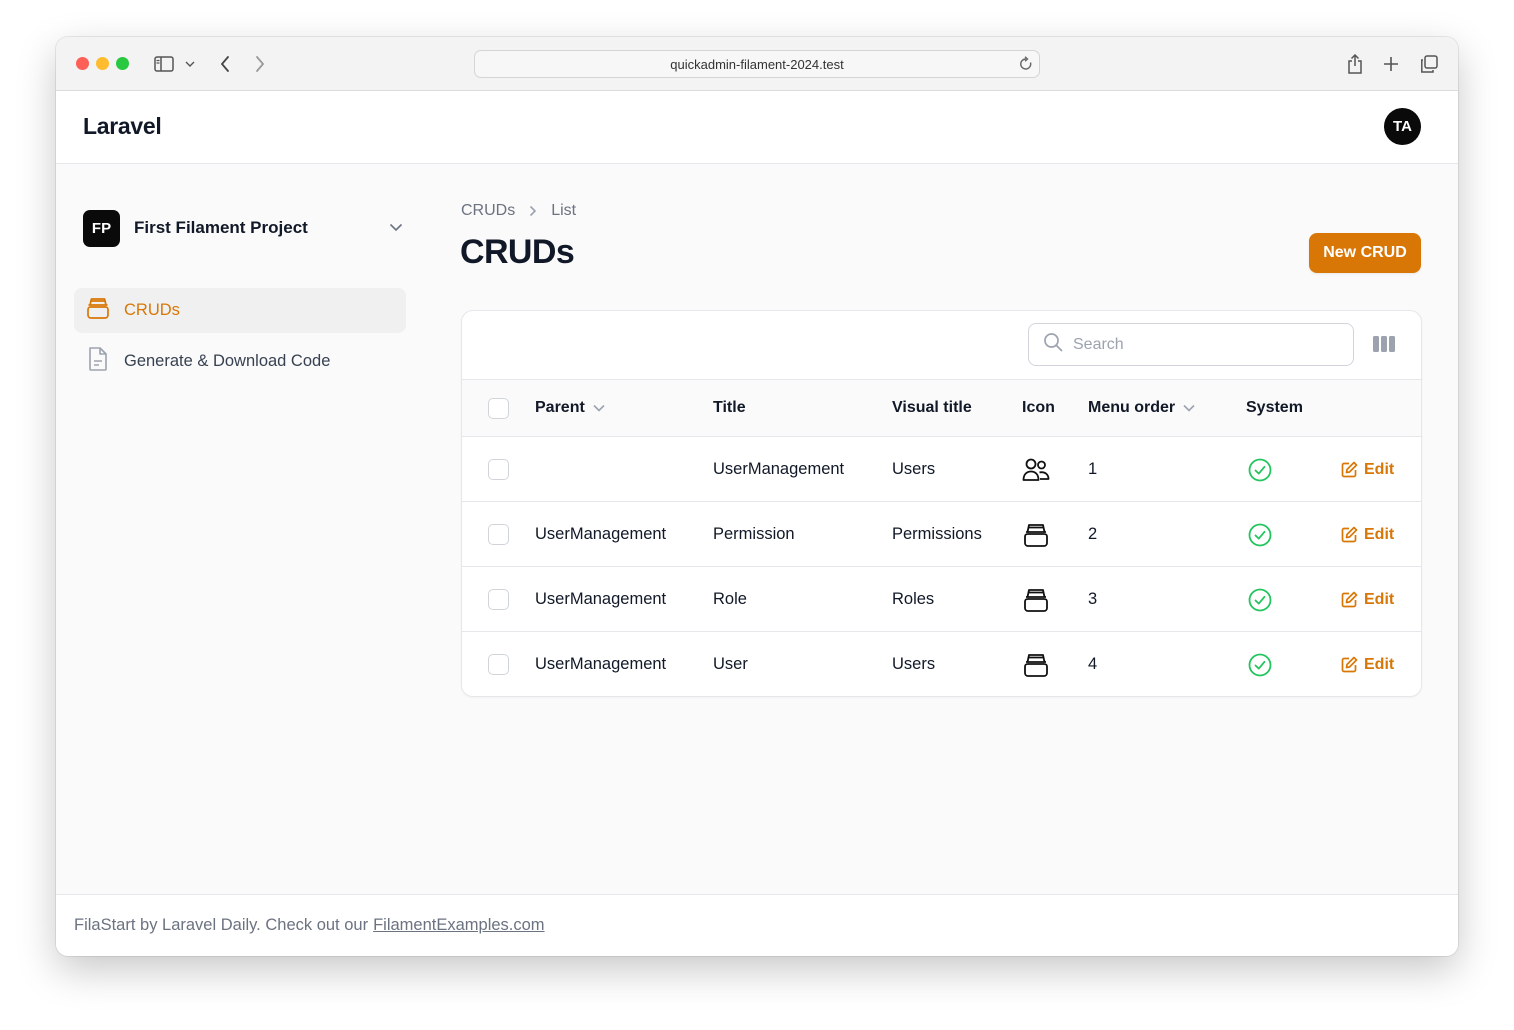 The image size is (1514, 1030). What do you see at coordinates (240, 310) in the screenshot?
I see `sidebar-item-cruds: CRUDs` at bounding box center [240, 310].